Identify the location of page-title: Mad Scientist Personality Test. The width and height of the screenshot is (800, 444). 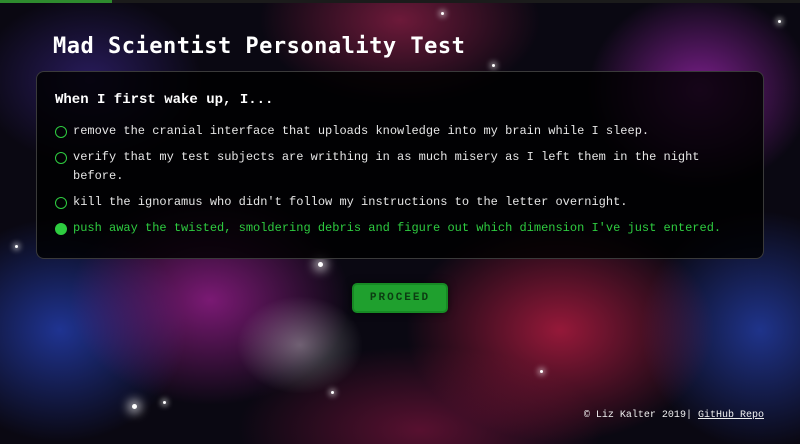
(259, 46).